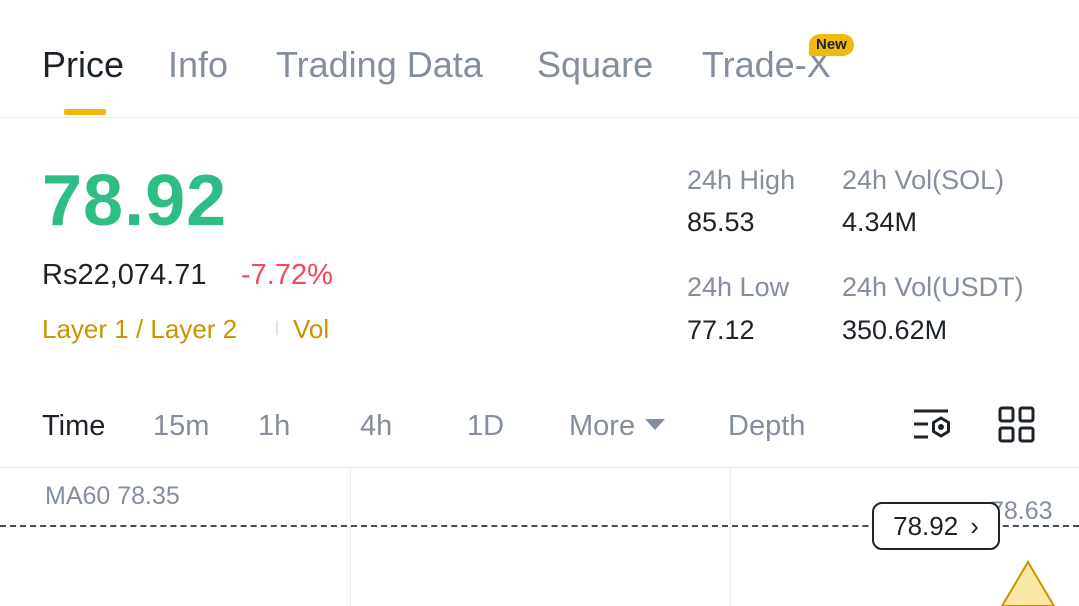  What do you see at coordinates (376, 426) in the screenshot?
I see `interval-4h: 4h` at bounding box center [376, 426].